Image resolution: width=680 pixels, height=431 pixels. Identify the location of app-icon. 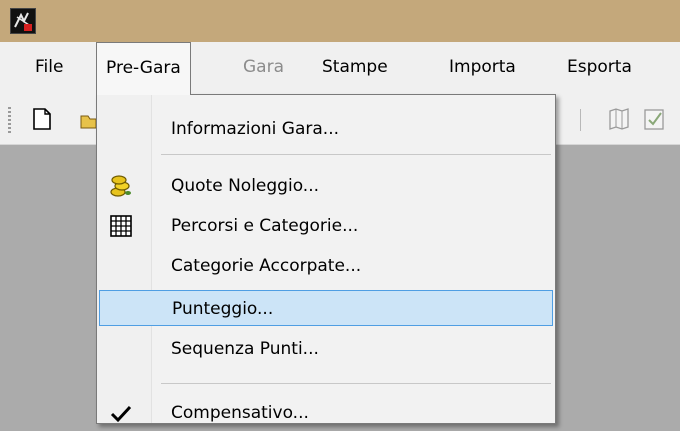
(23, 21).